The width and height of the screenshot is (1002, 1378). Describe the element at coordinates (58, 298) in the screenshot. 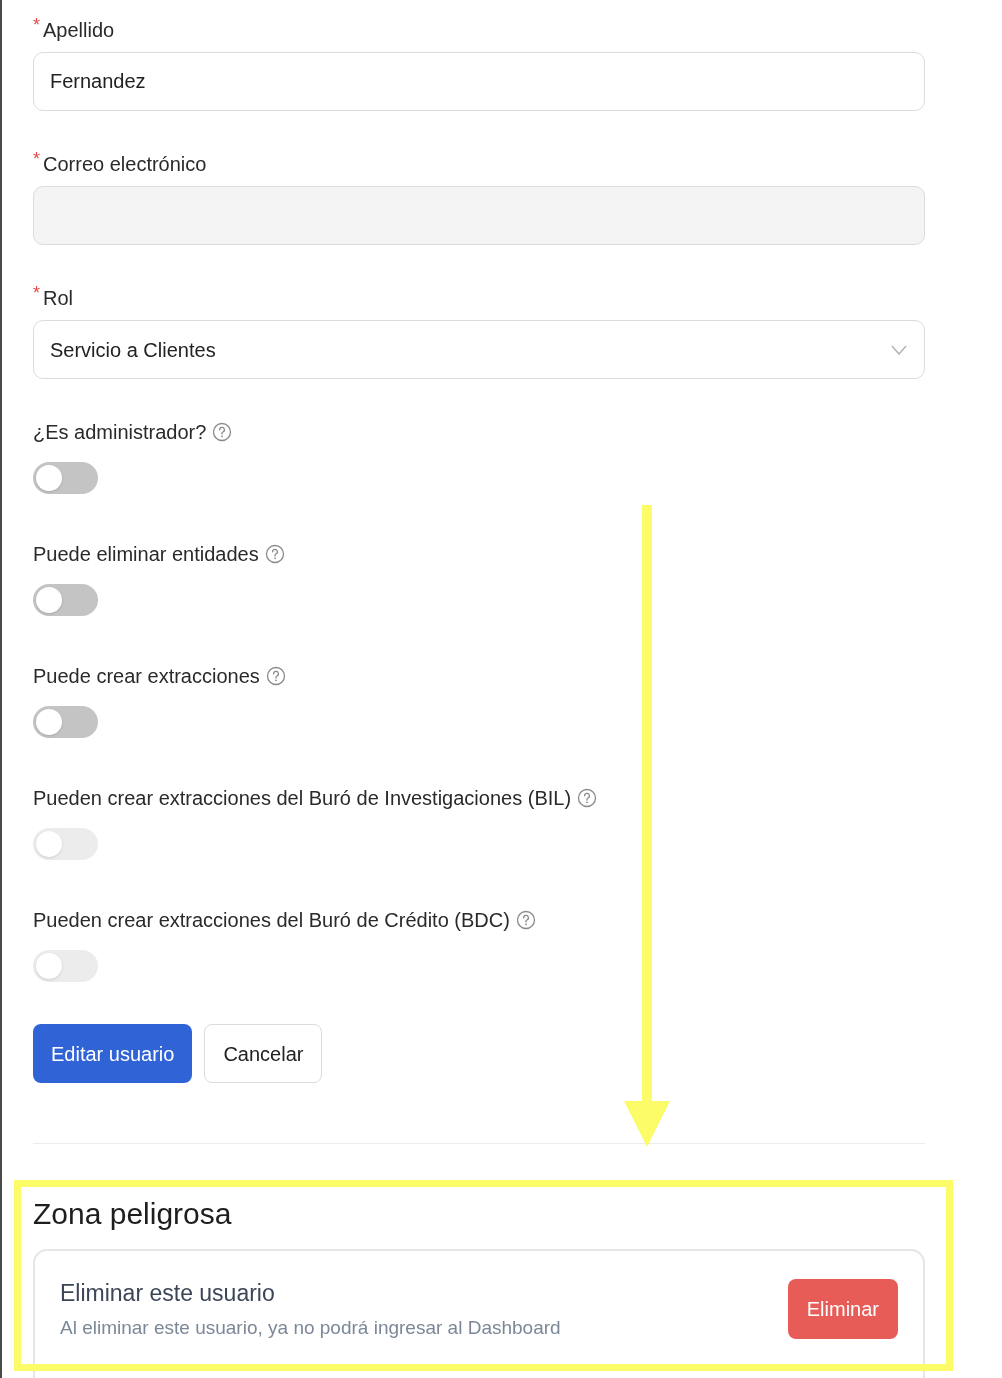

I see `field-label: Rol` at that location.